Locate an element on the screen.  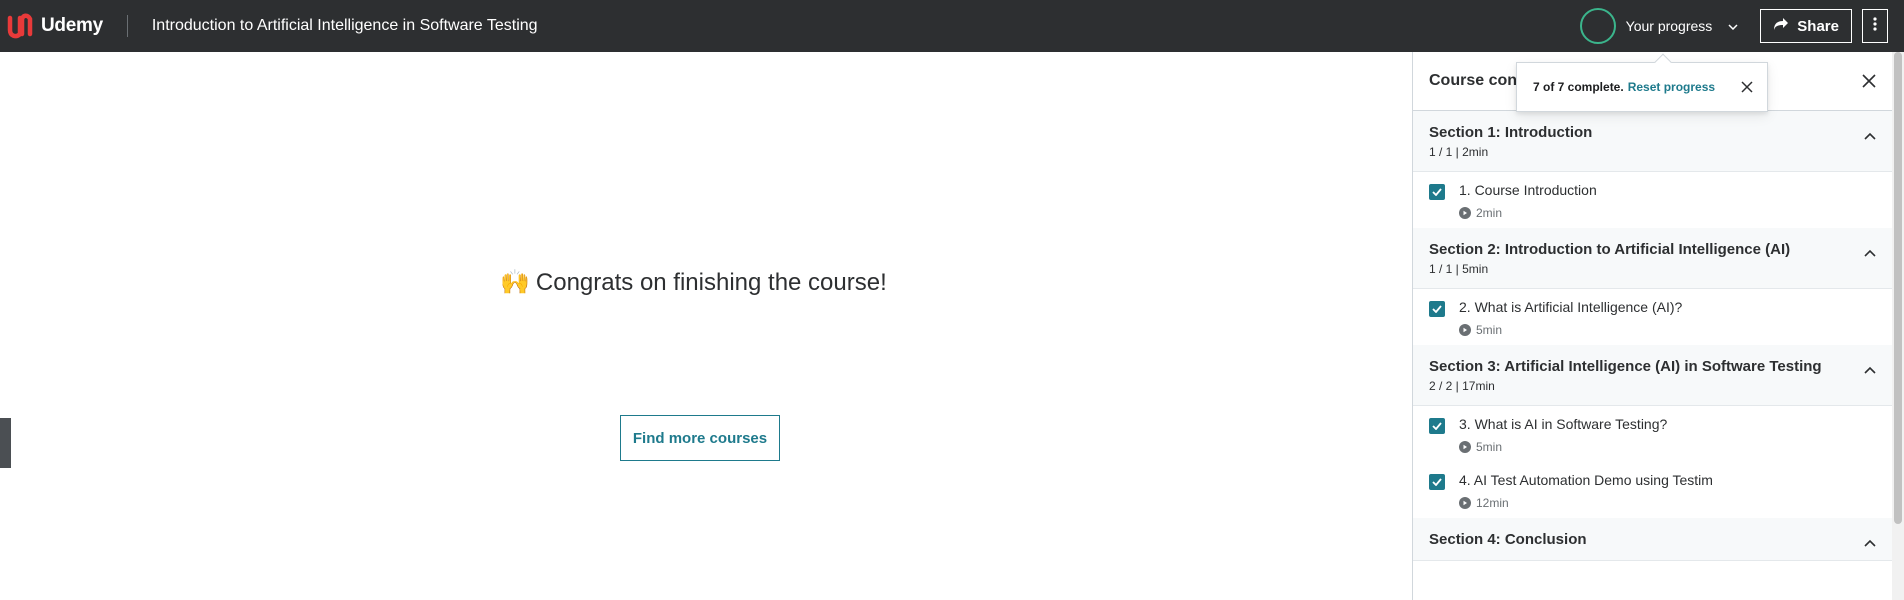
sidebar-scrollbar is located at coordinates (1898, 326).